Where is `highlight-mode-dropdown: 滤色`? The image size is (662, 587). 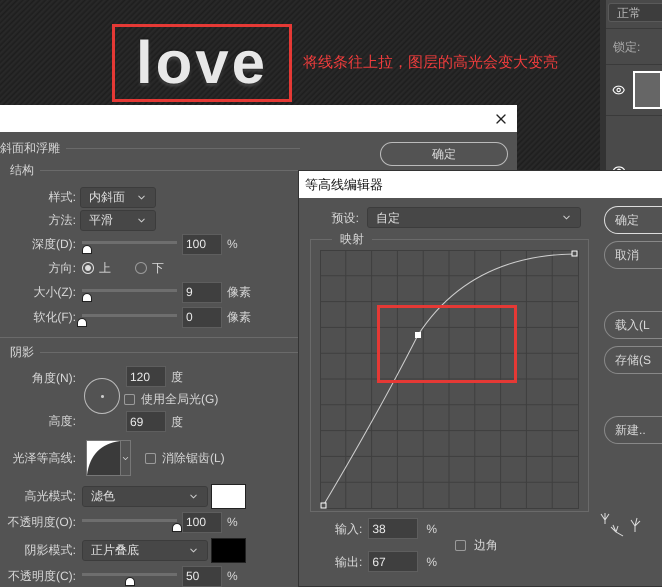 highlight-mode-dropdown: 滤色 is located at coordinates (145, 496).